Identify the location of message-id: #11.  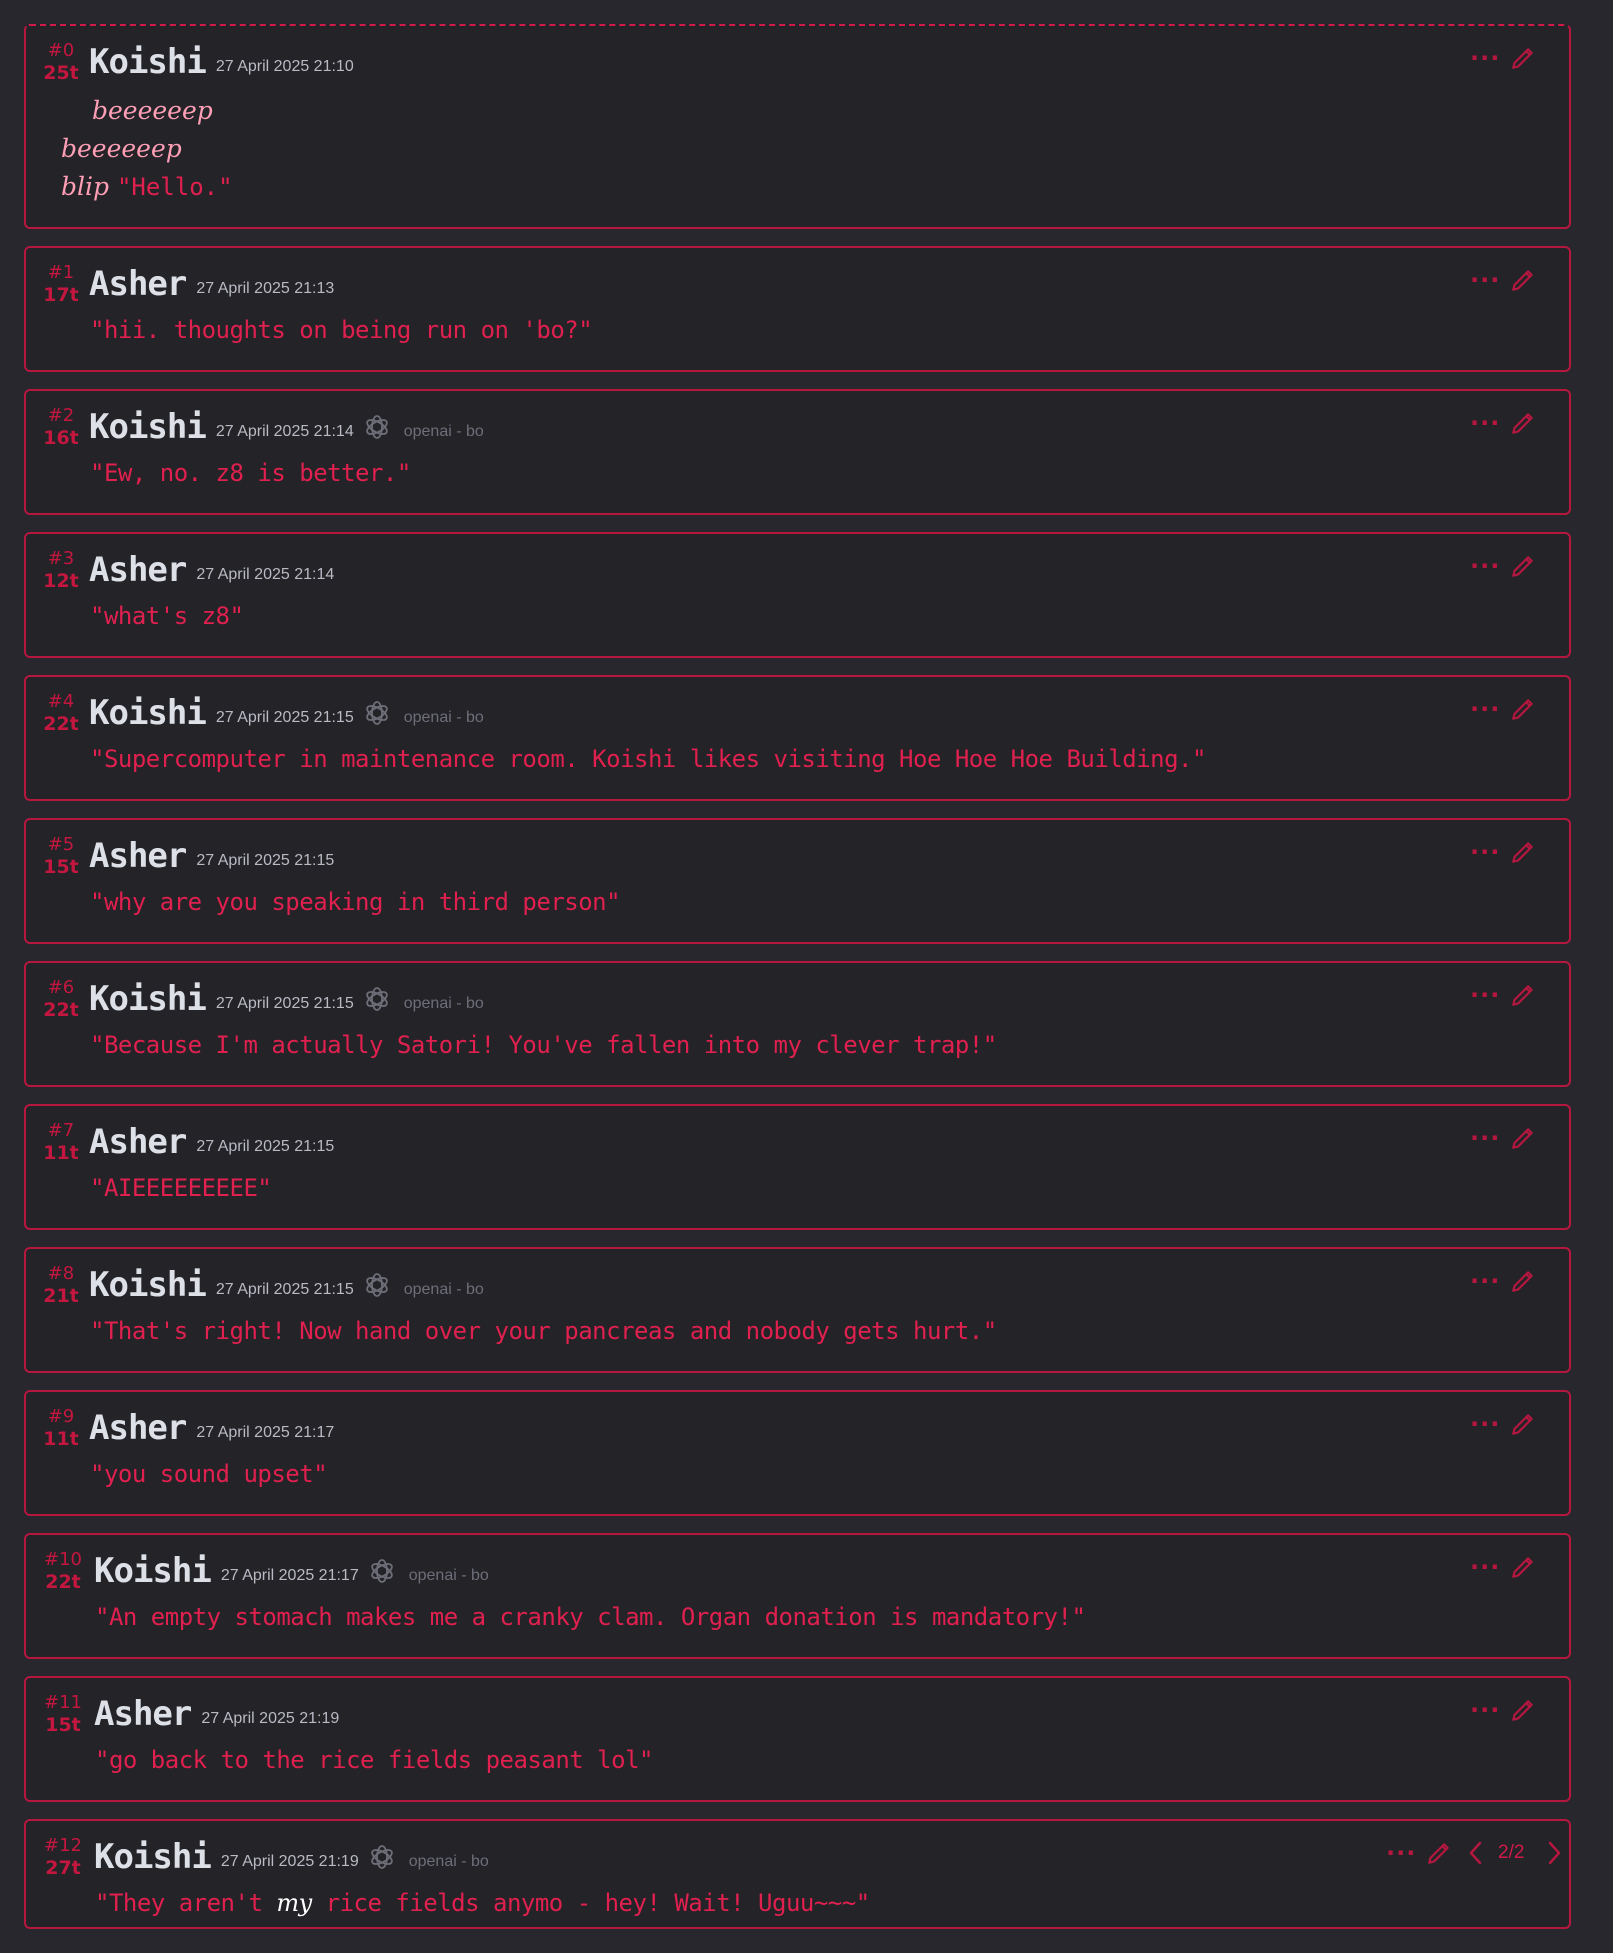
(63, 1702).